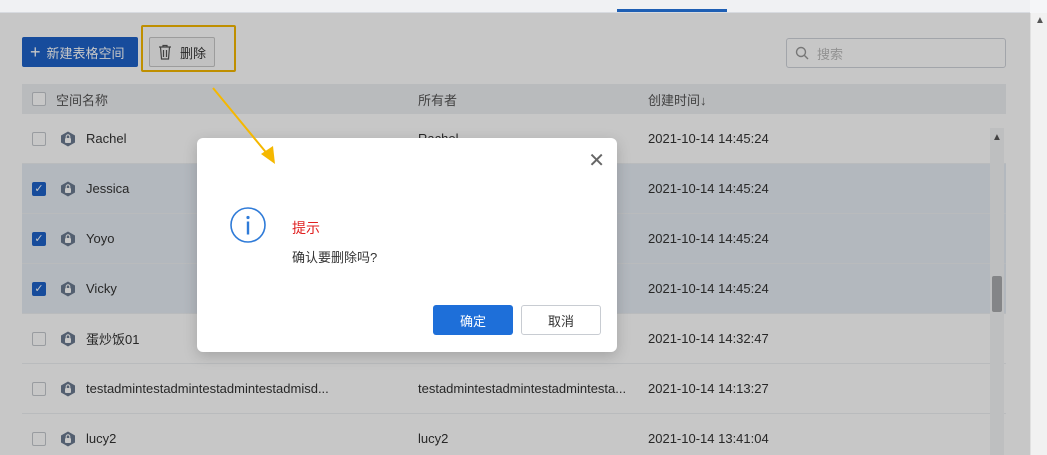  I want to click on top-tab-bar, so click(515, 6).